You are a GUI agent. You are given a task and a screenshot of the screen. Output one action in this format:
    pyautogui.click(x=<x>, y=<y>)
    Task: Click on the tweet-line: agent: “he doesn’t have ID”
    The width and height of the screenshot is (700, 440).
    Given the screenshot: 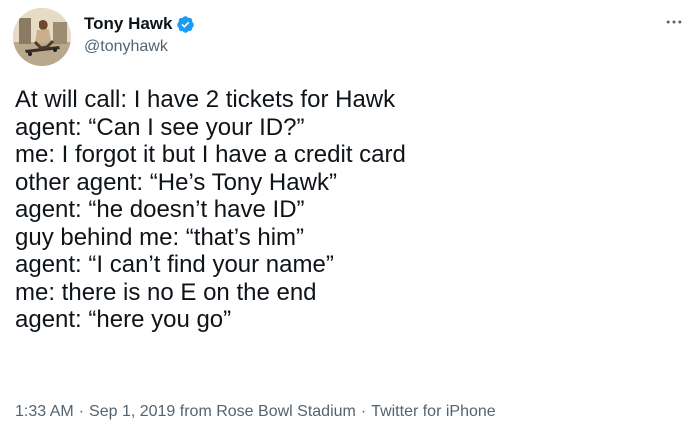 What is the action you would take?
    pyautogui.click(x=160, y=209)
    